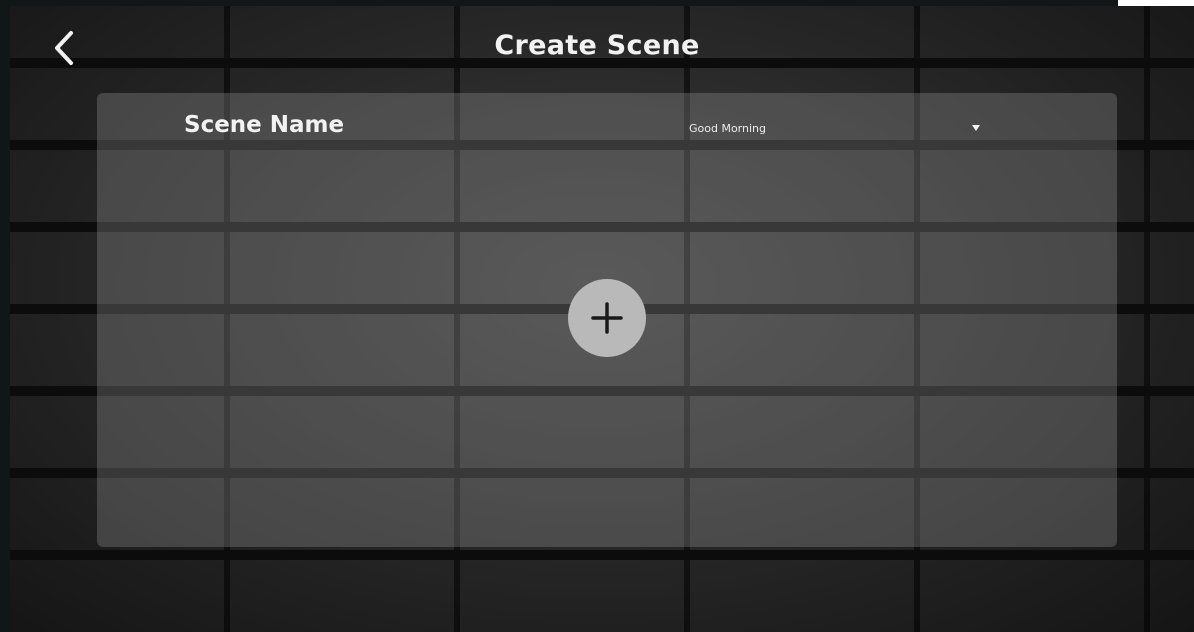  I want to click on caret-down-icon, so click(976, 128).